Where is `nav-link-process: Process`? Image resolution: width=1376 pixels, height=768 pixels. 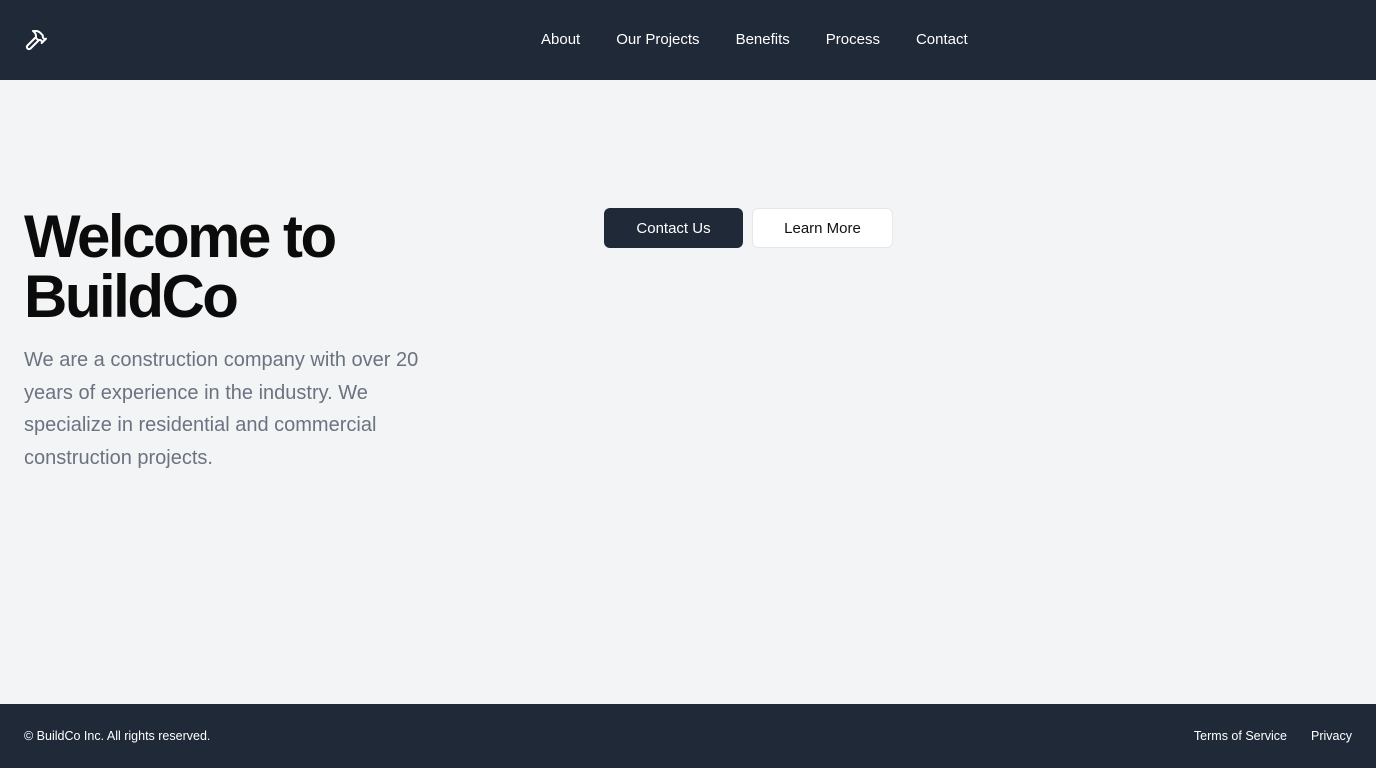 nav-link-process: Process is located at coordinates (853, 40).